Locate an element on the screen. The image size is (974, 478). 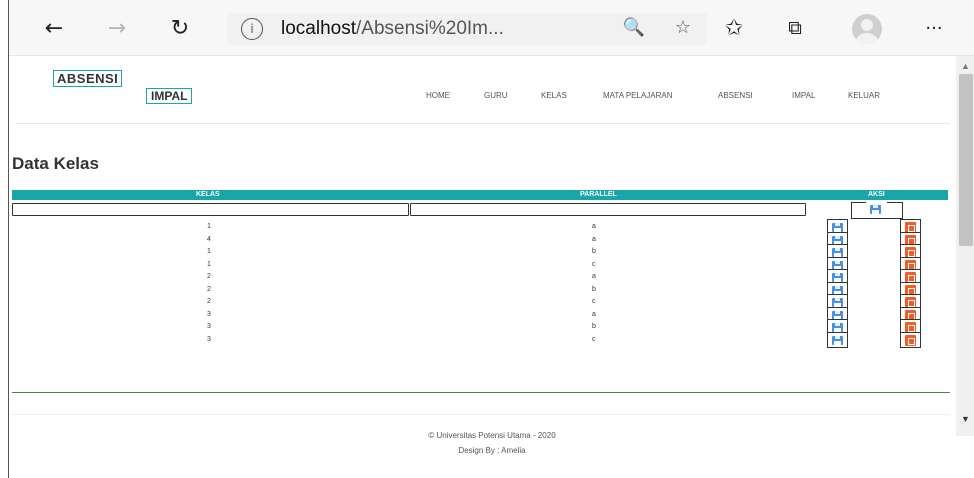
logo-impal: IMPAL is located at coordinates (169, 96).